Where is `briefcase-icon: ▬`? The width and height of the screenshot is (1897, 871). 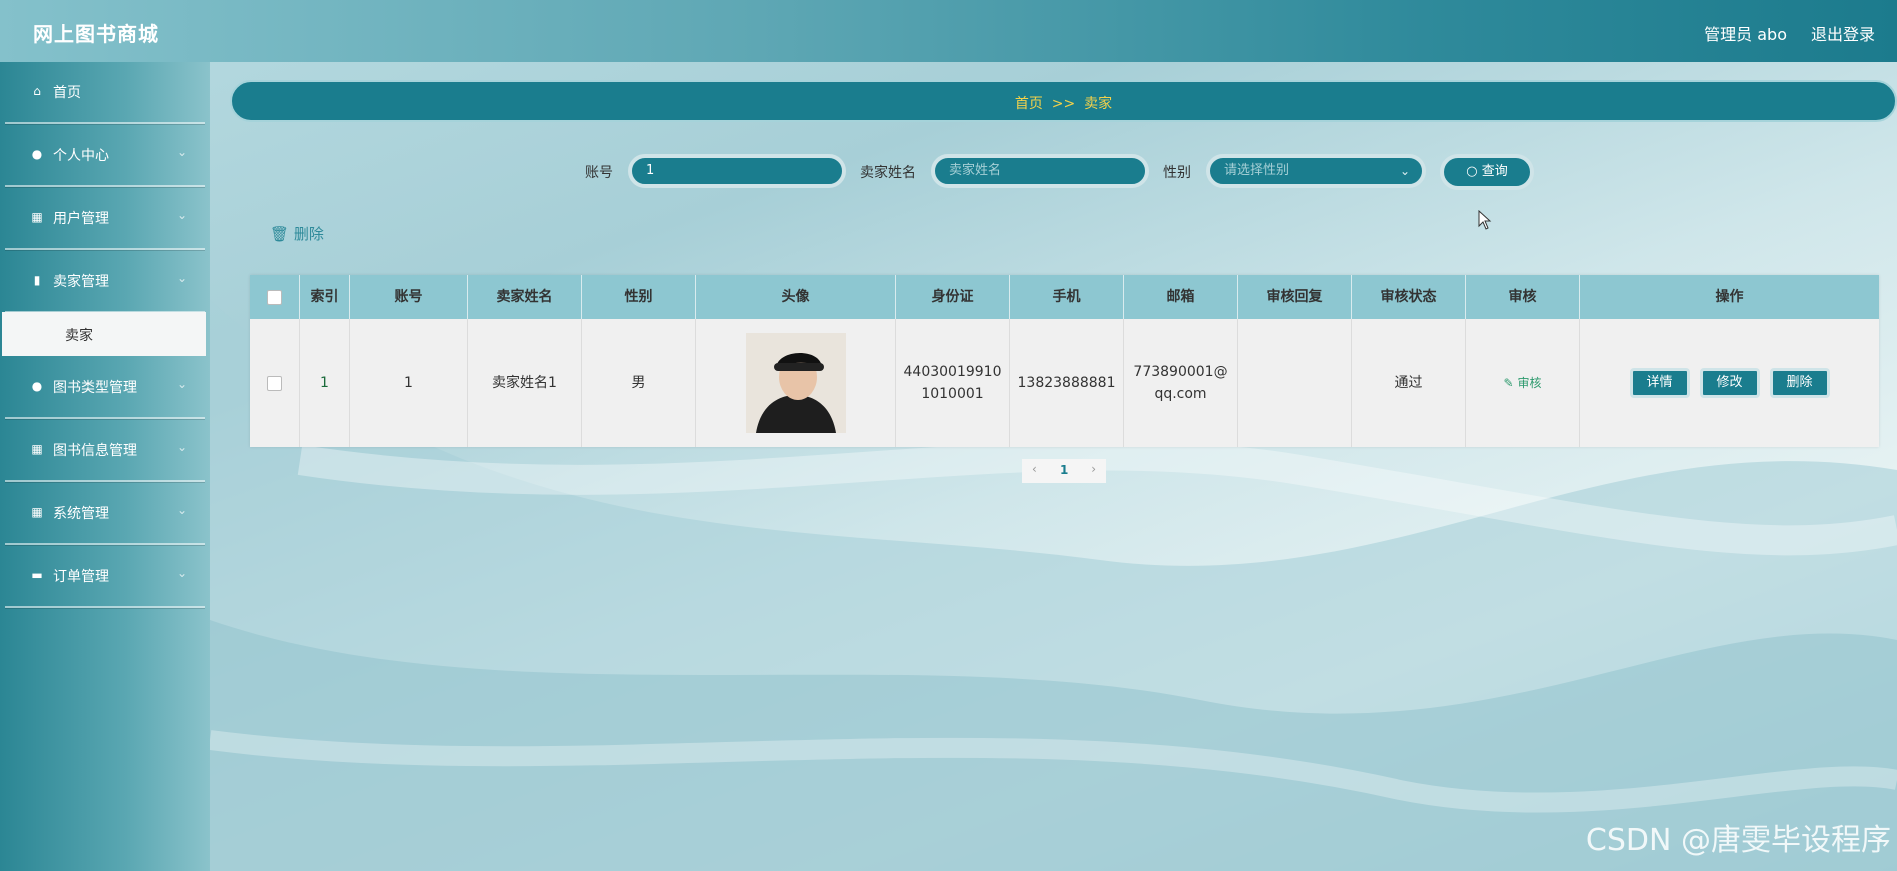 briefcase-icon: ▬ is located at coordinates (37, 575).